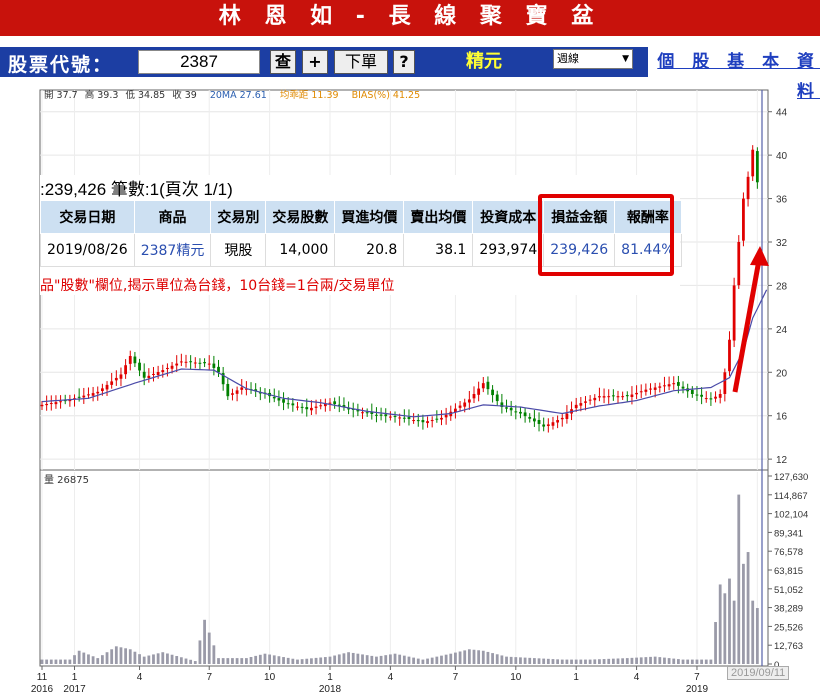  What do you see at coordinates (758, 673) in the screenshot?
I see `date-badge: 2019/09/11` at bounding box center [758, 673].